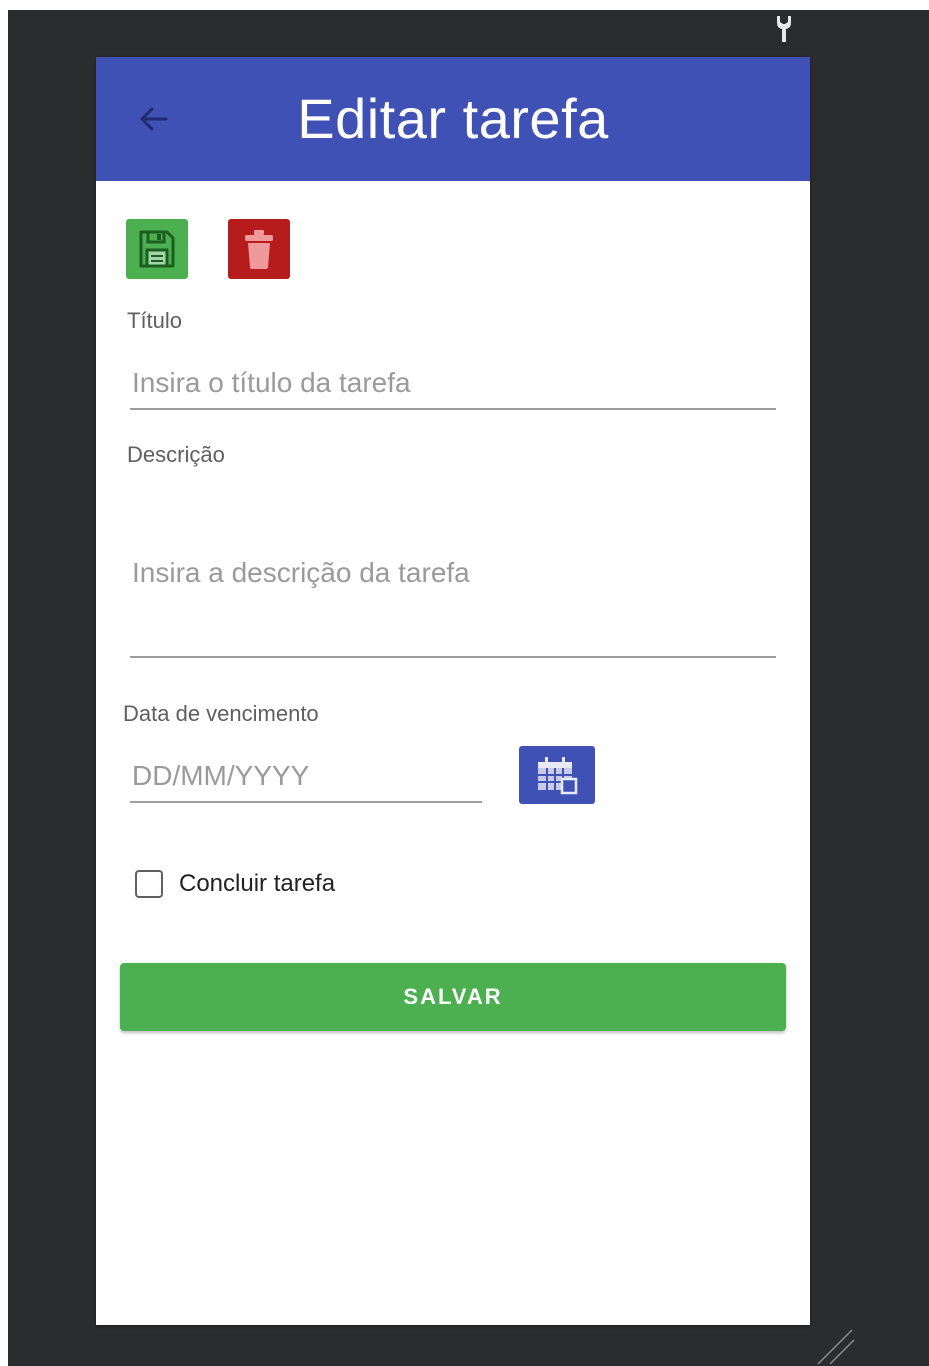 The image size is (929, 1366). Describe the element at coordinates (149, 884) in the screenshot. I see `checkbox-box` at that location.